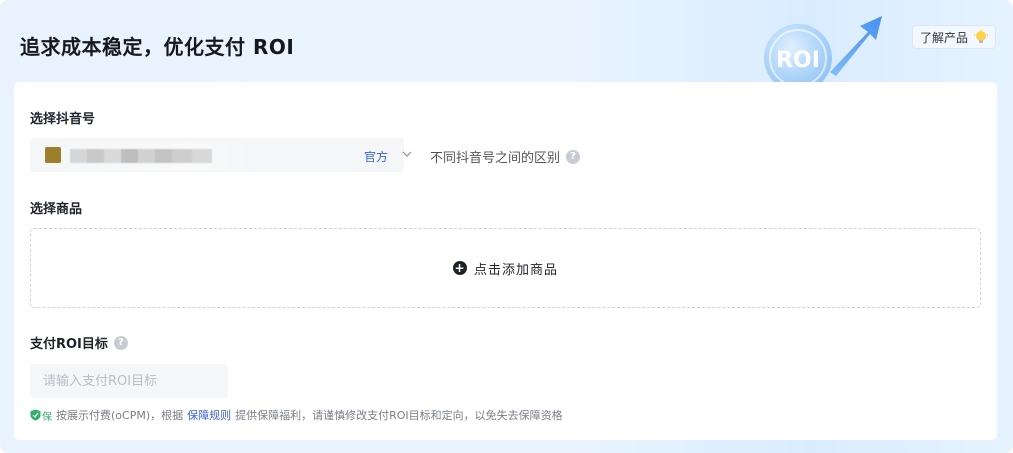 The image size is (1013, 453). Describe the element at coordinates (35, 415) in the screenshot. I see `shield-check-icon` at that location.